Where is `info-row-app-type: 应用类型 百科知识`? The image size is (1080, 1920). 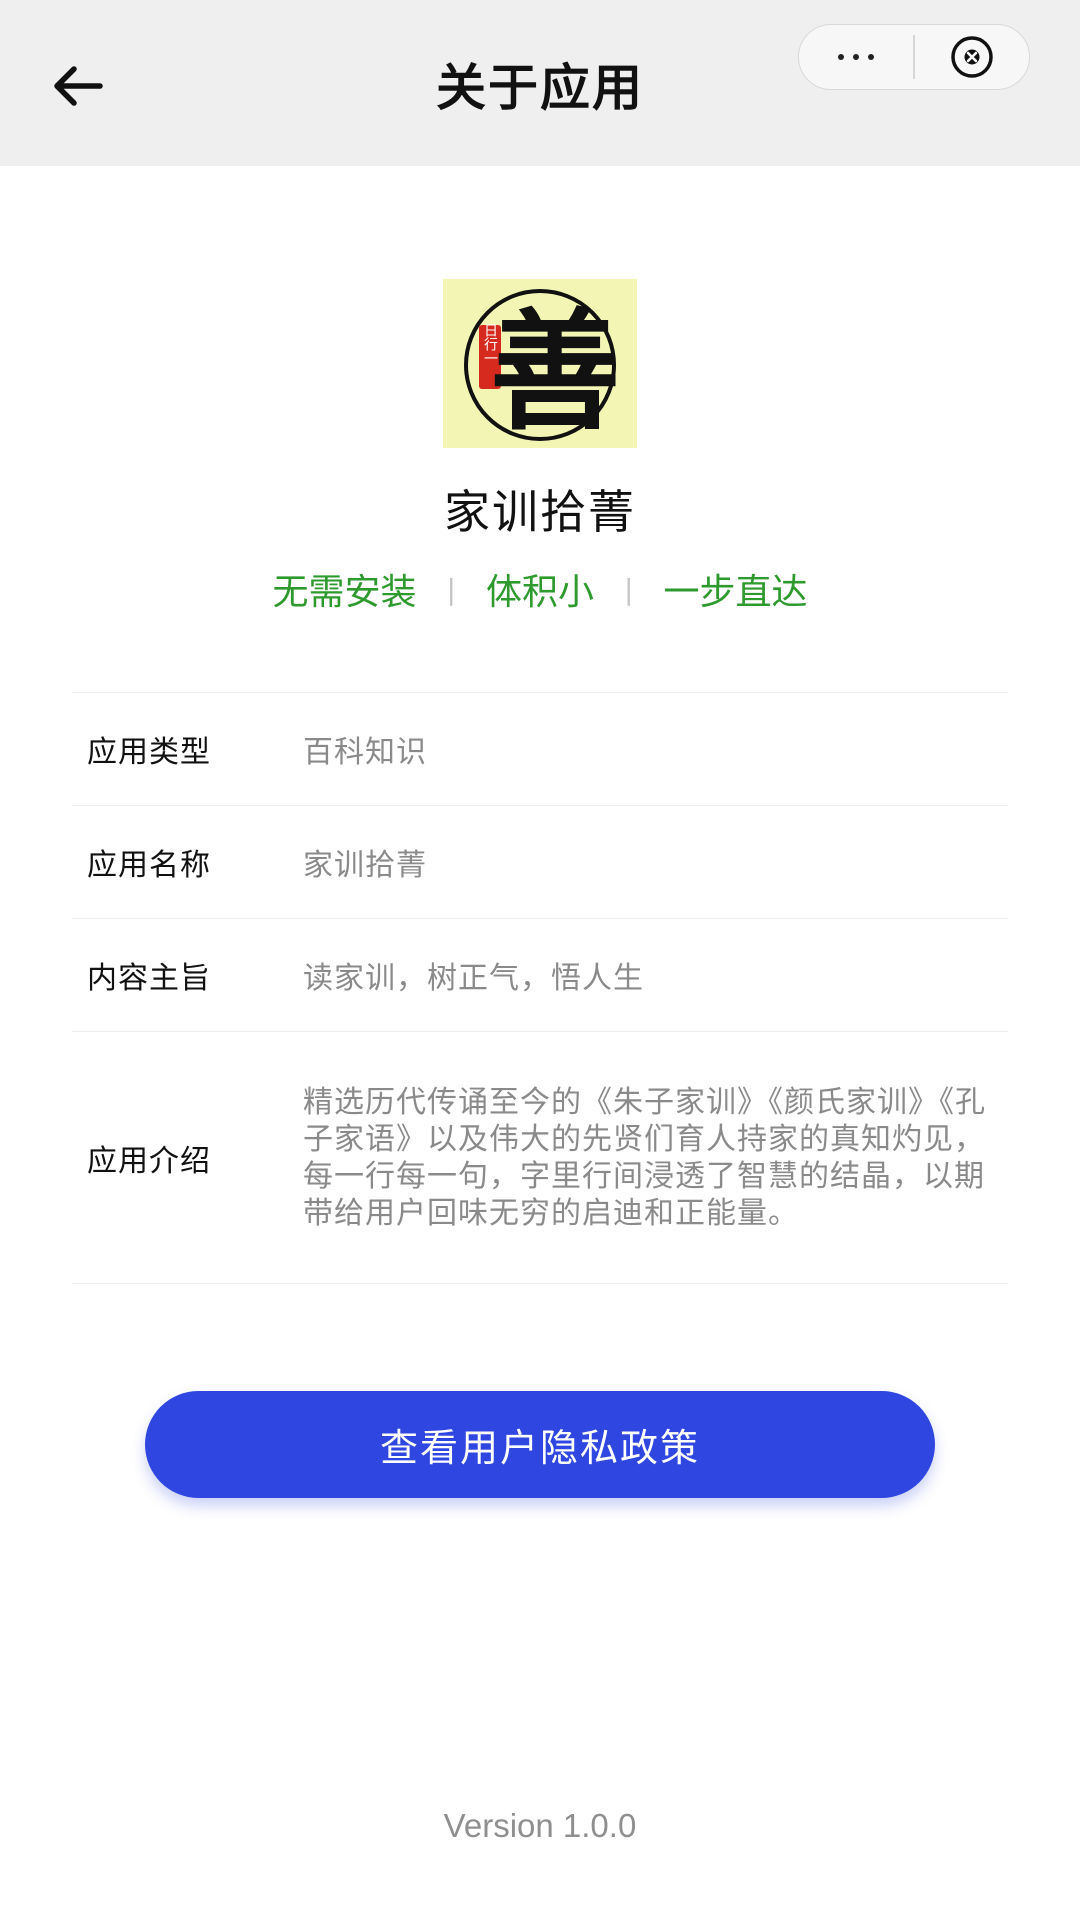
info-row-app-type: 应用类型 百科知识 is located at coordinates (540, 749).